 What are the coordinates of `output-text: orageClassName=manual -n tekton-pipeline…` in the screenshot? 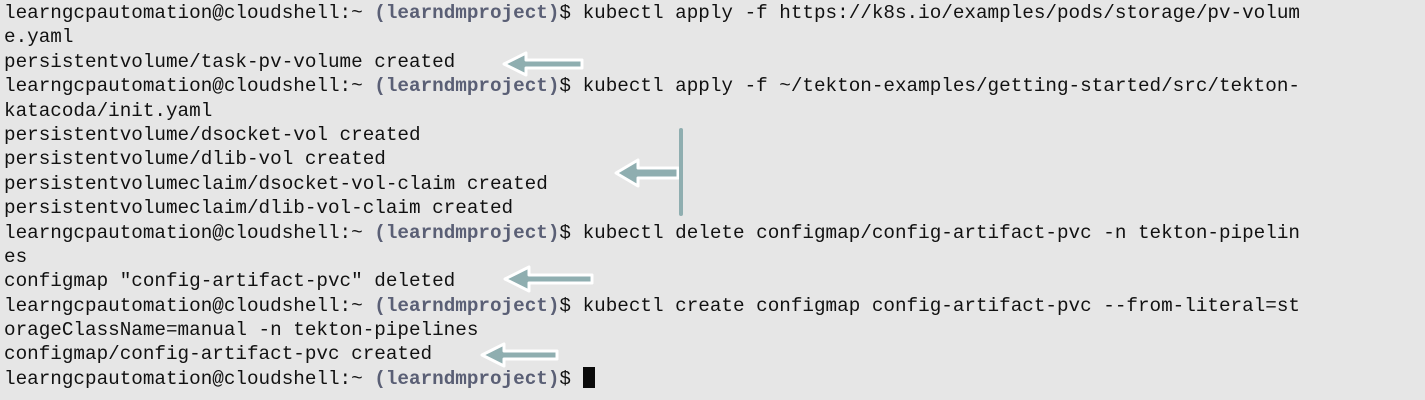 It's located at (241, 330).